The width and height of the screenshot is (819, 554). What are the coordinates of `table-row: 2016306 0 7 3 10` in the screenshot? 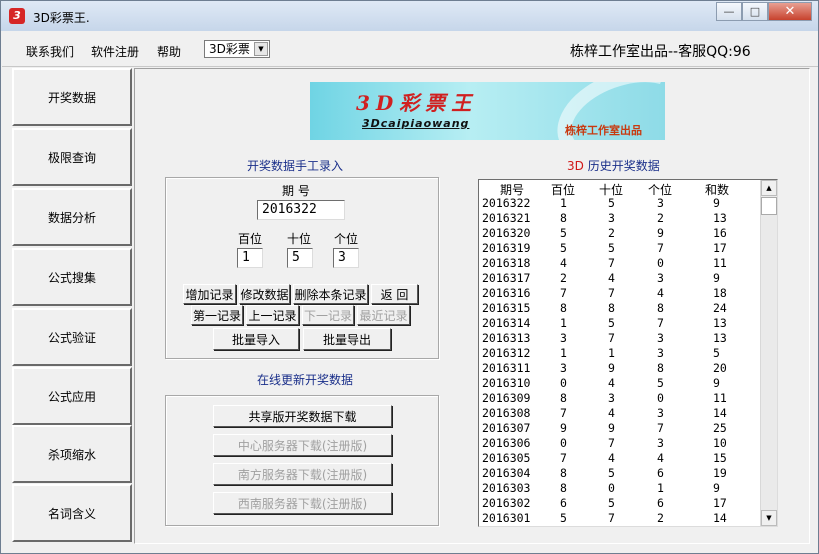 It's located at (619, 443).